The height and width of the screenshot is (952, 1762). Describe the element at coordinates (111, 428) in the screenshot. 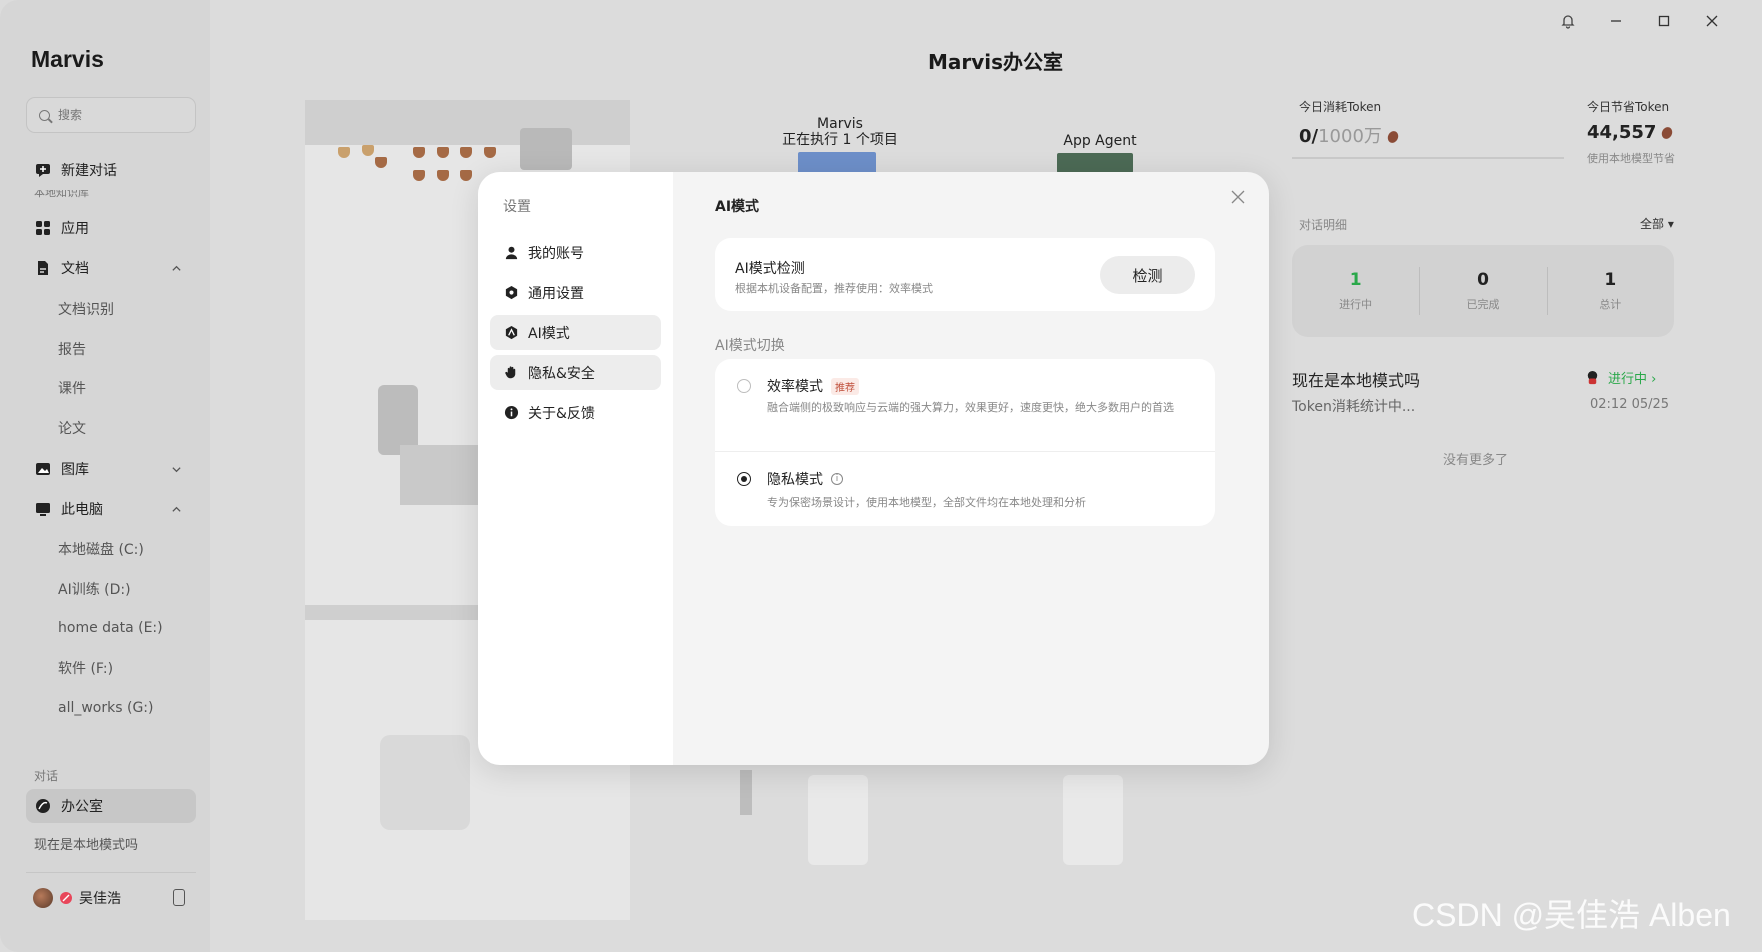

I see `sidebar-item-papers: 论文` at that location.